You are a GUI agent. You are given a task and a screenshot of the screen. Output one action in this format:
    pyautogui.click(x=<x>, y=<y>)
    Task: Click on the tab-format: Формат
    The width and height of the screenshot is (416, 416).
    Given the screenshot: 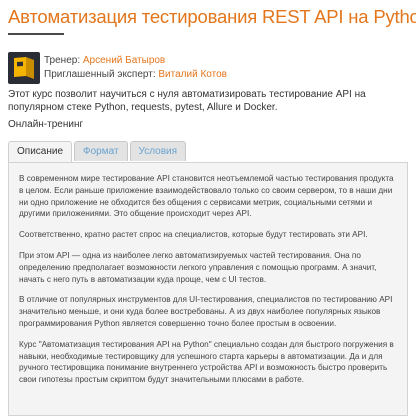 What is the action you would take?
    pyautogui.click(x=101, y=151)
    